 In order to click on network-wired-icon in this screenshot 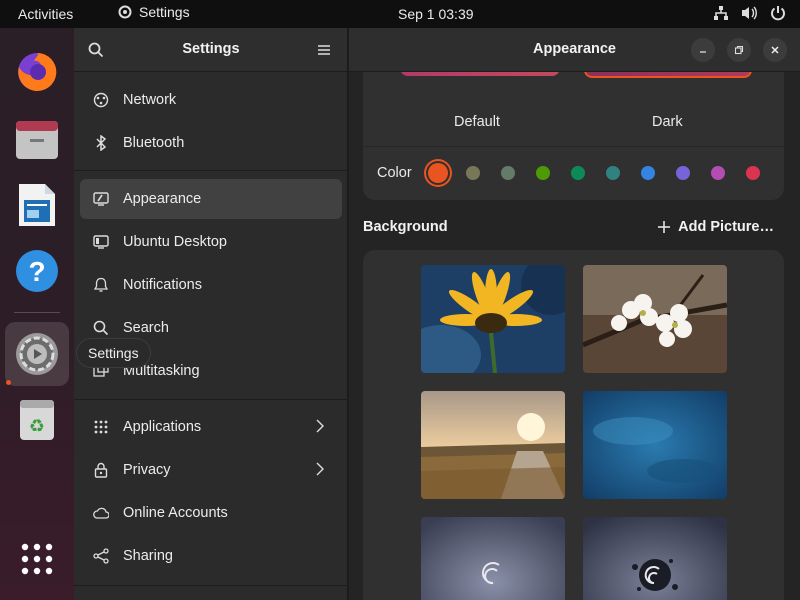, I will do `click(721, 13)`.